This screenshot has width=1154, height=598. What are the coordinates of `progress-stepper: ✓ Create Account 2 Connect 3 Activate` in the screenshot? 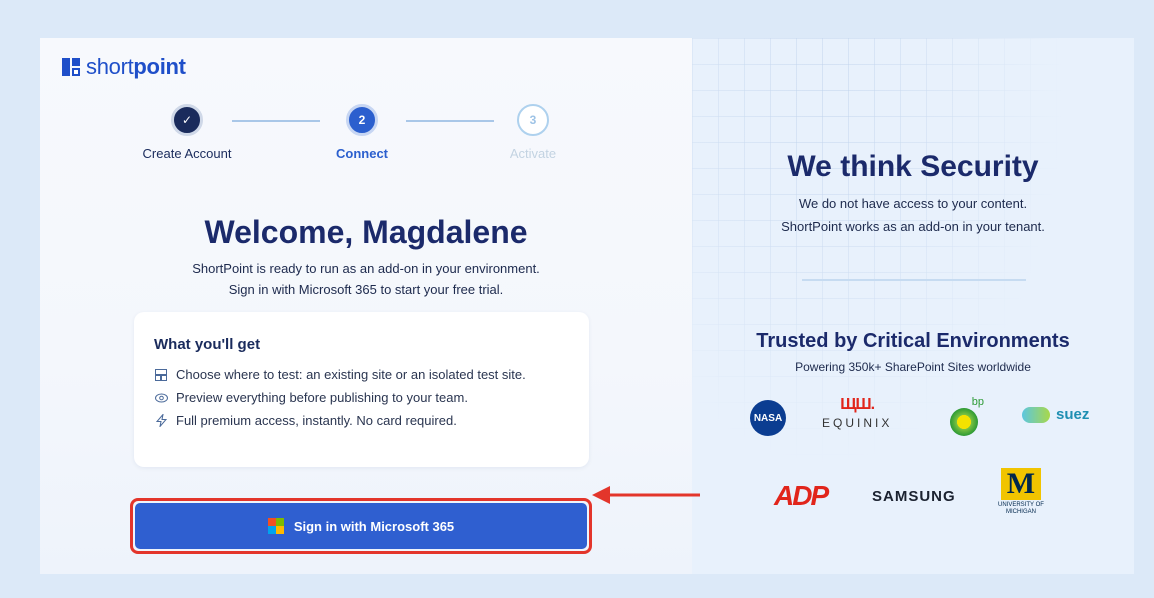 It's located at (355, 134).